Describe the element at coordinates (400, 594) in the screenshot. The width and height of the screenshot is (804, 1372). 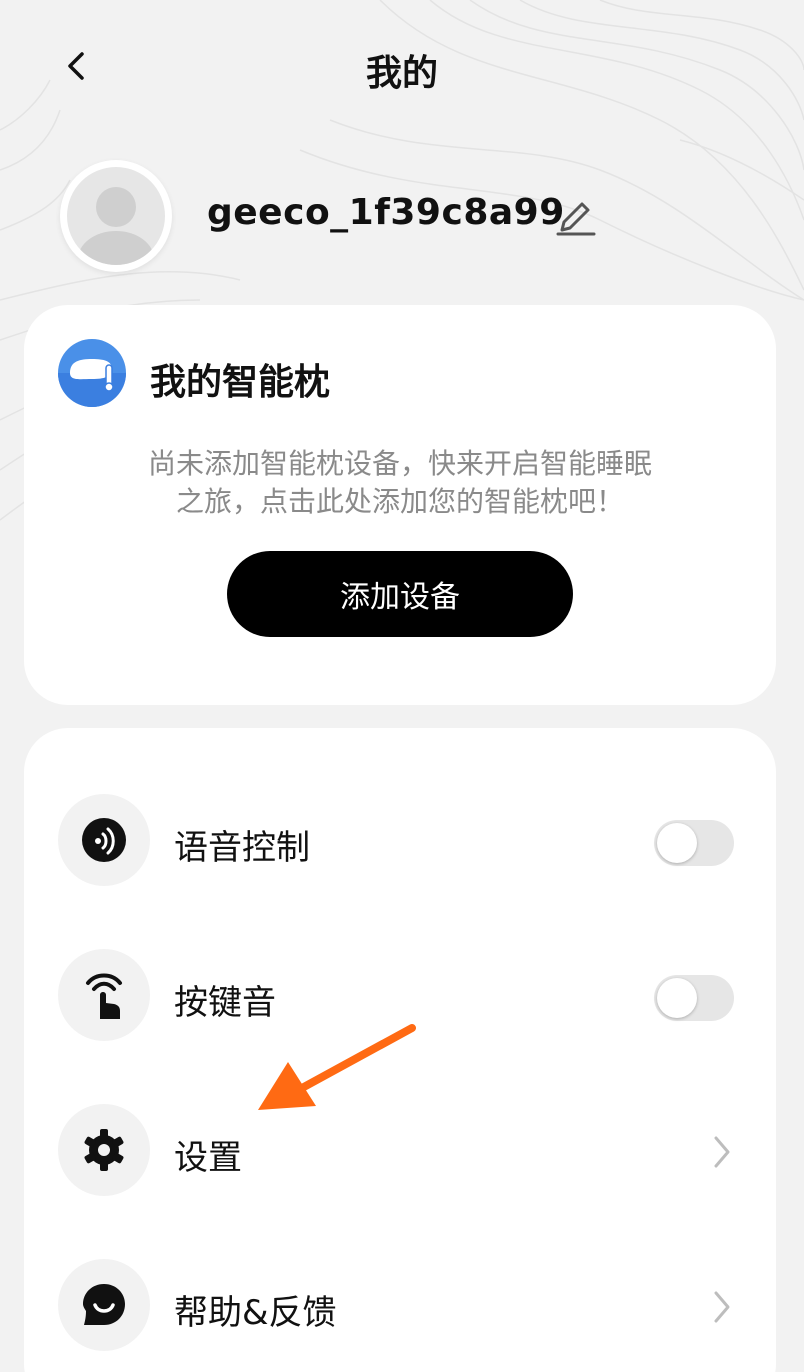
I see `add-device-button: 添加设备` at that location.